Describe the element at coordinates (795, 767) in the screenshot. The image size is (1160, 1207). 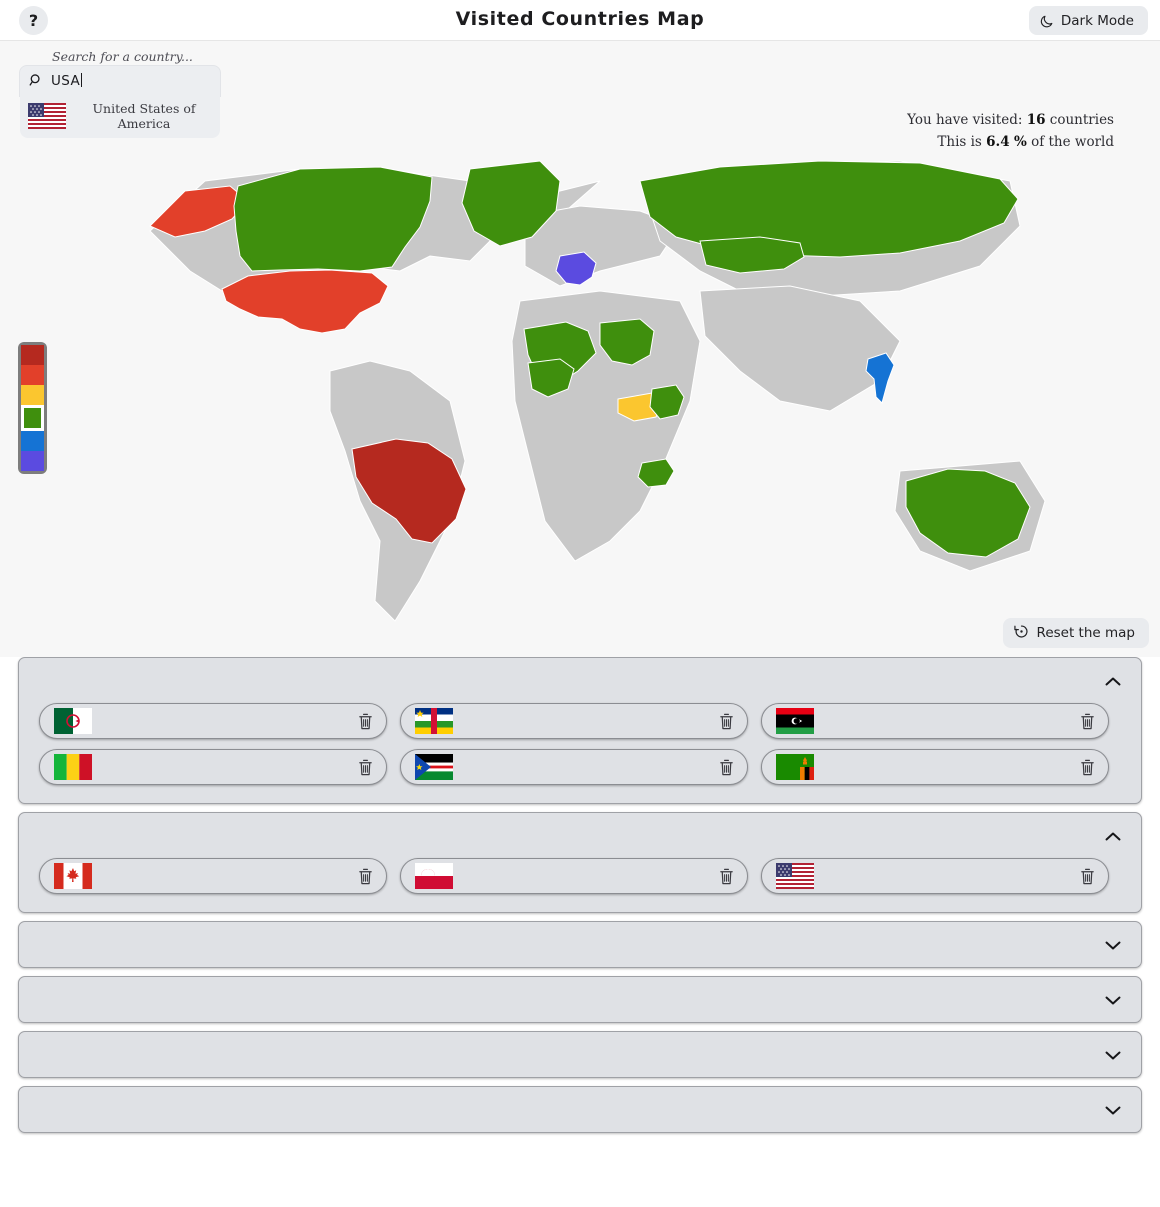
I see `flag-icon-zm` at that location.